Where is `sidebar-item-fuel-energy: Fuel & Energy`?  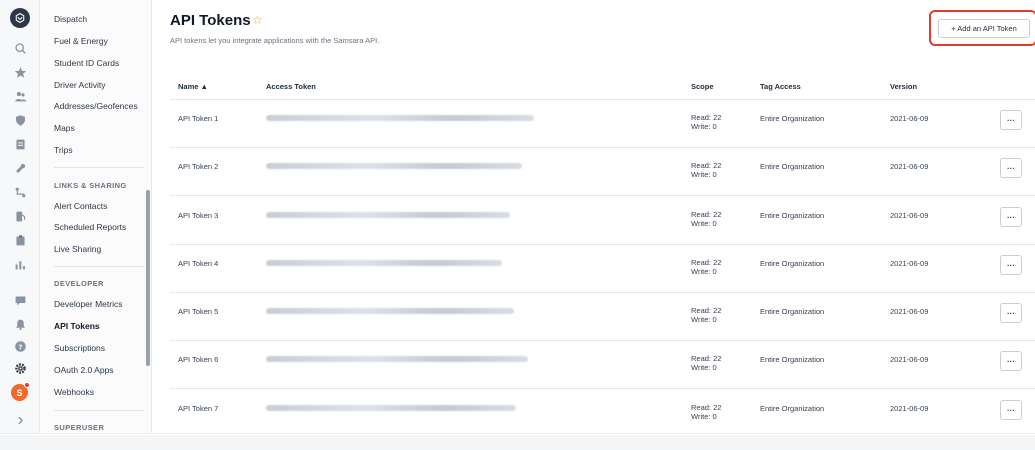
sidebar-item-fuel-energy: Fuel & Energy is located at coordinates (81, 41).